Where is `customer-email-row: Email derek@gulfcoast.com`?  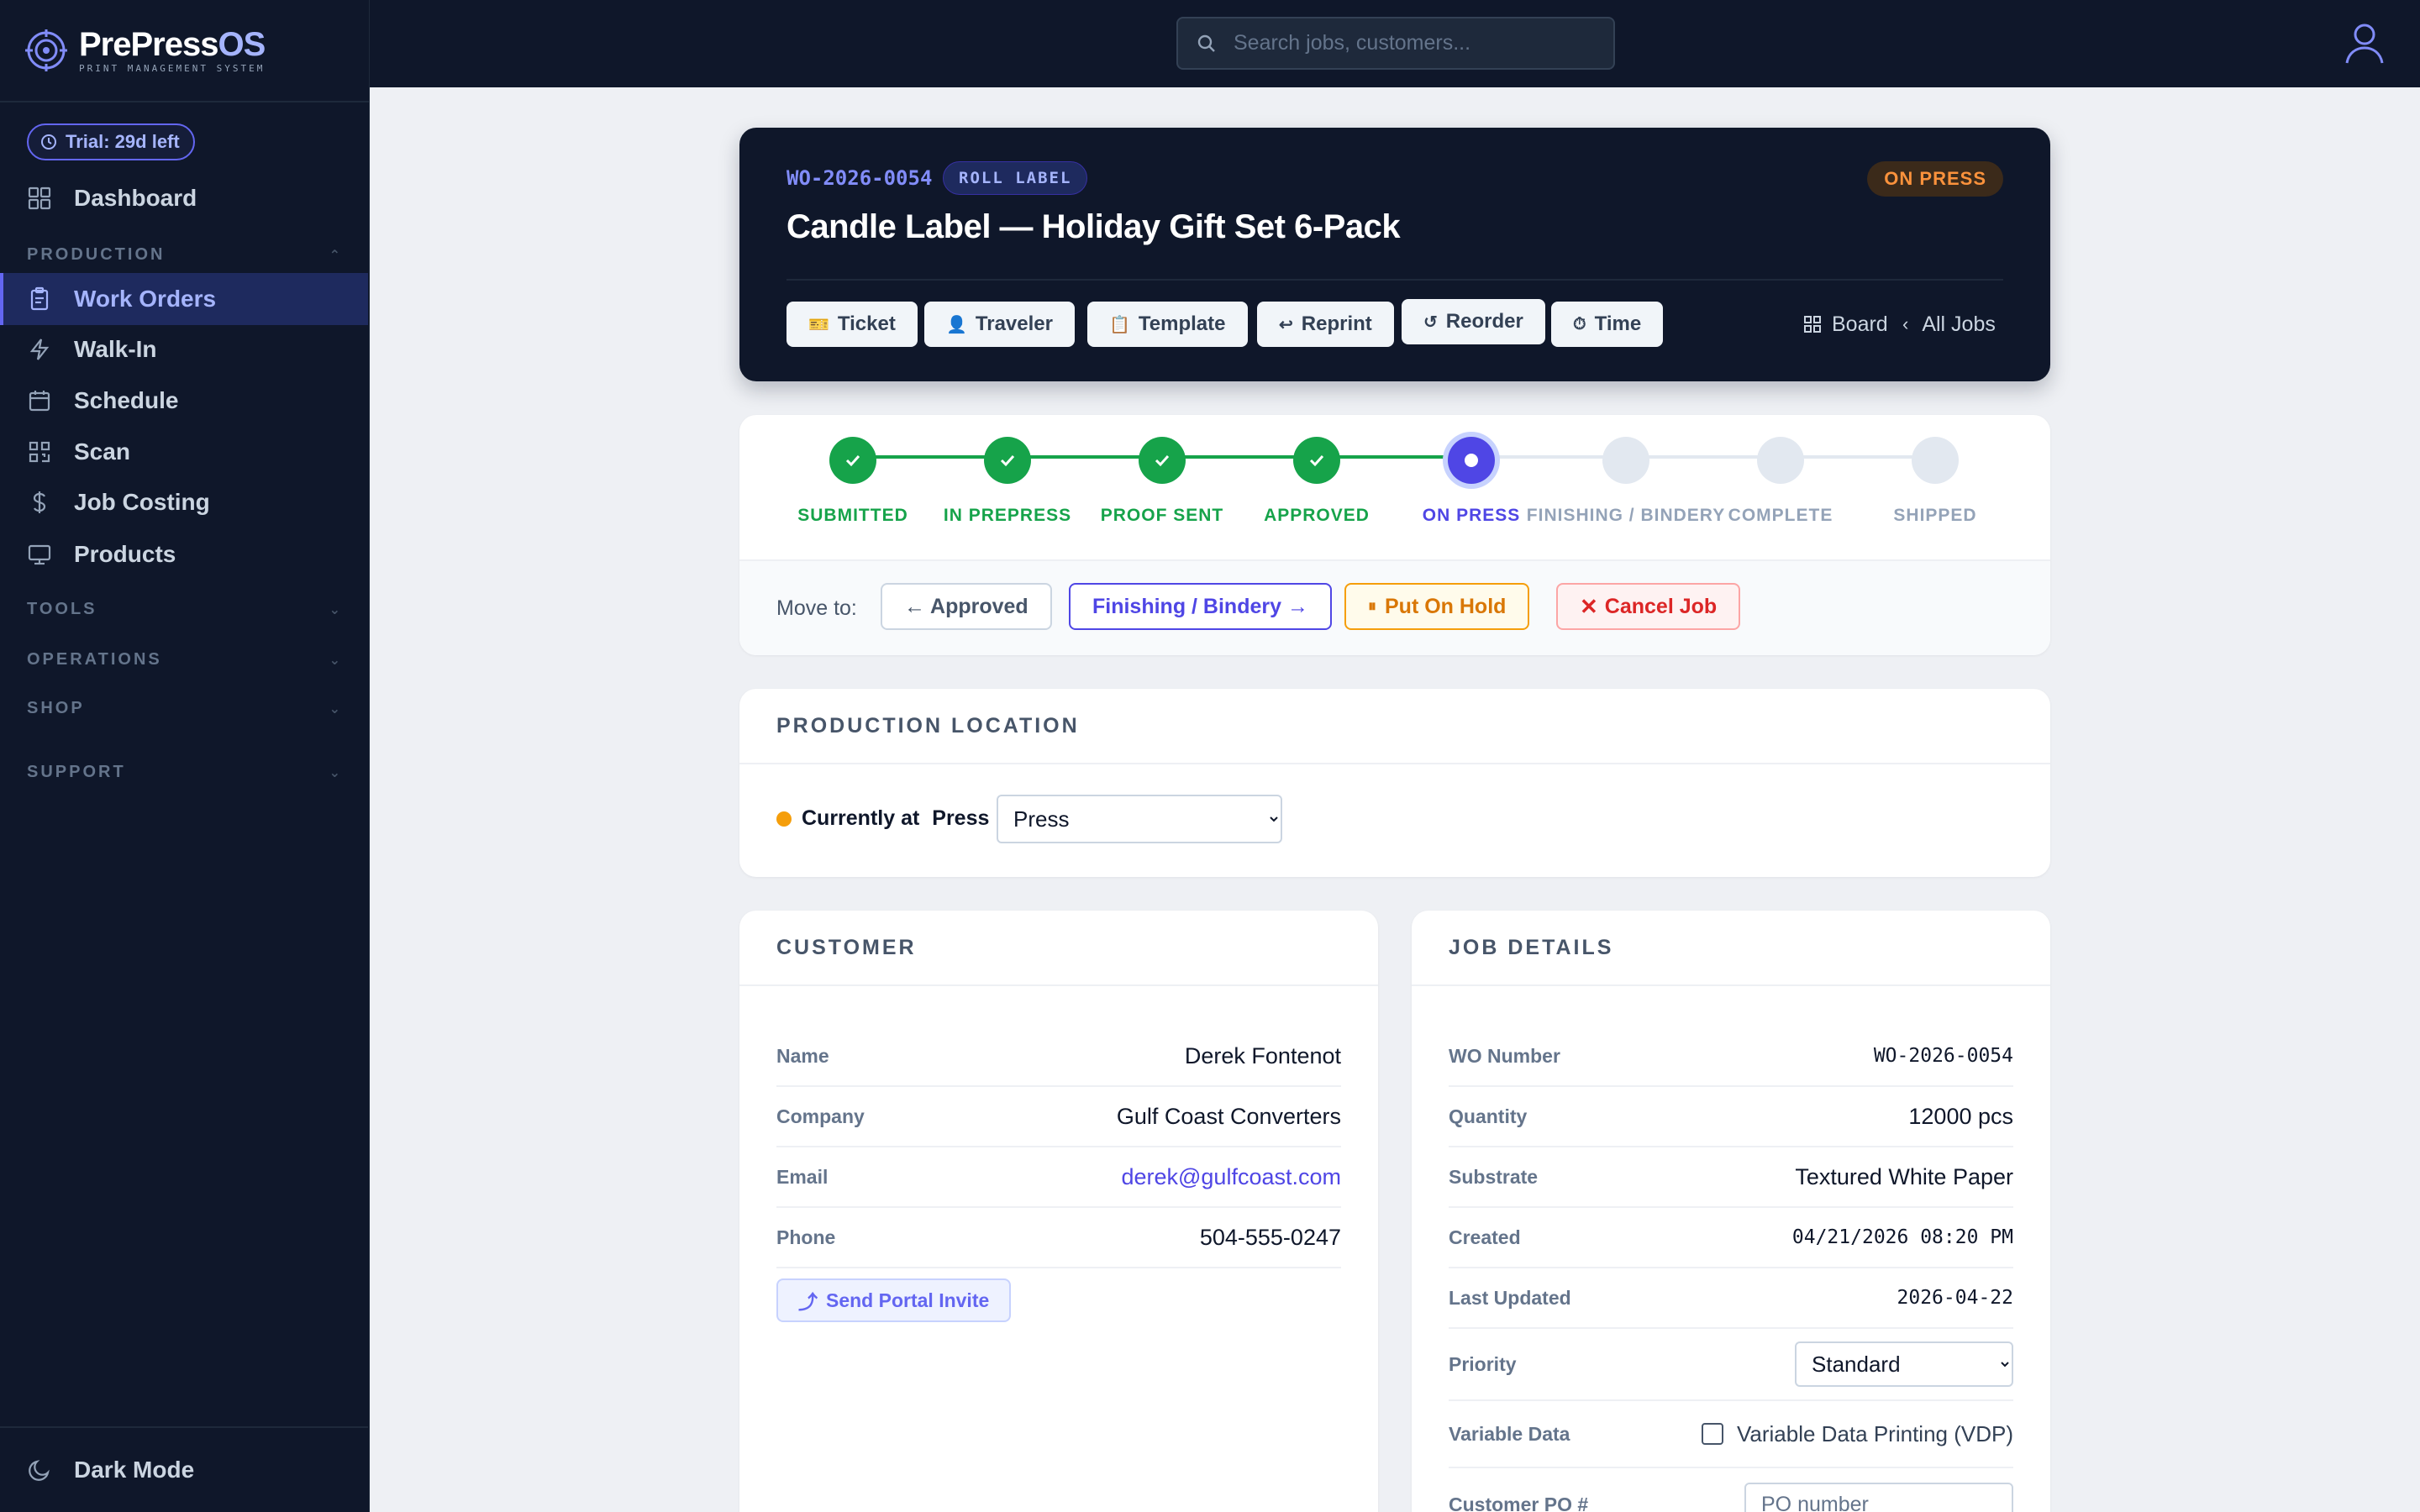
customer-email-row: Email derek@gulfcoast.com is located at coordinates (1058, 1177).